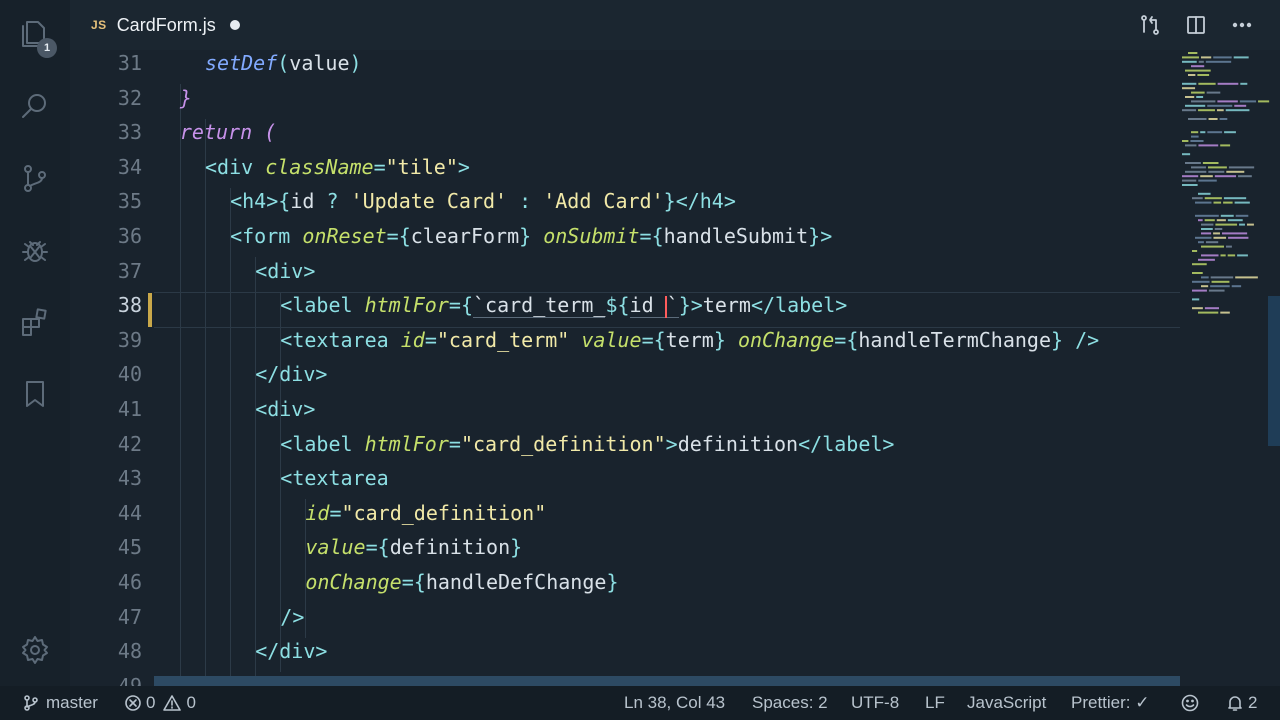 The height and width of the screenshot is (720, 1280). What do you see at coordinates (672, 306) in the screenshot?
I see `code-token: `` at bounding box center [672, 306].